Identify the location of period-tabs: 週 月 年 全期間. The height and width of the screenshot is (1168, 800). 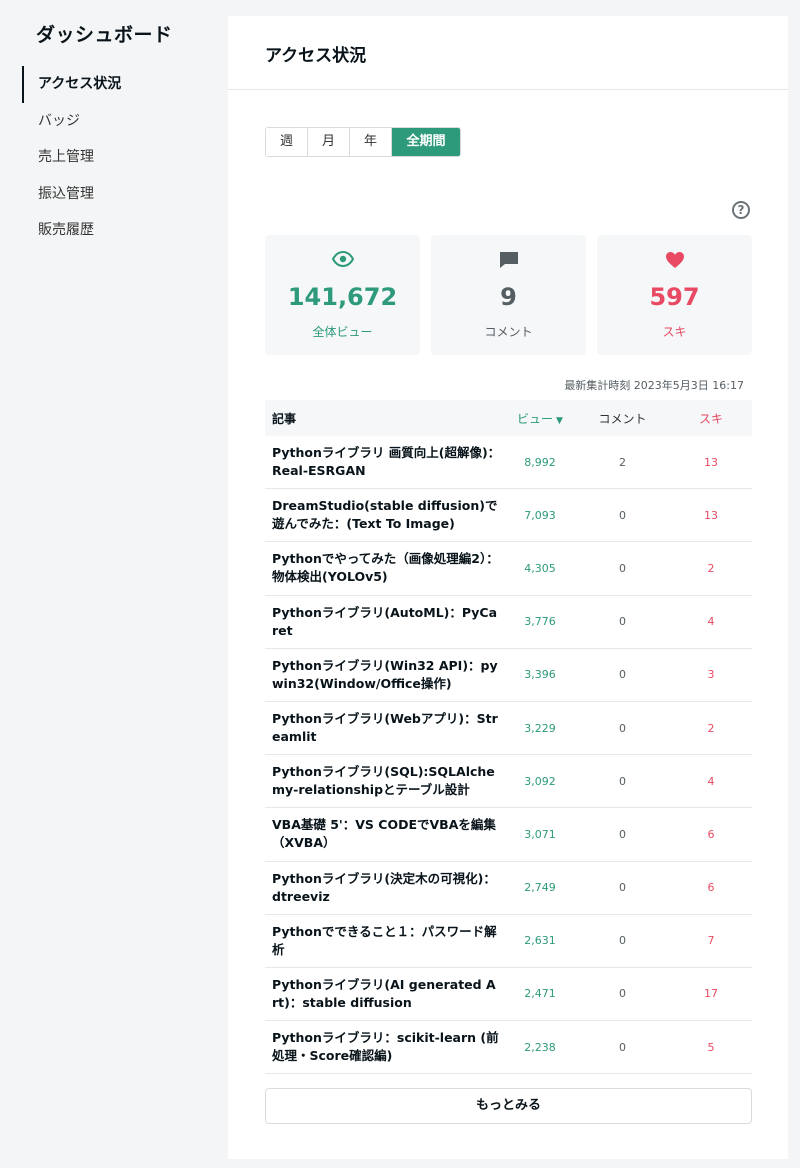
(363, 142).